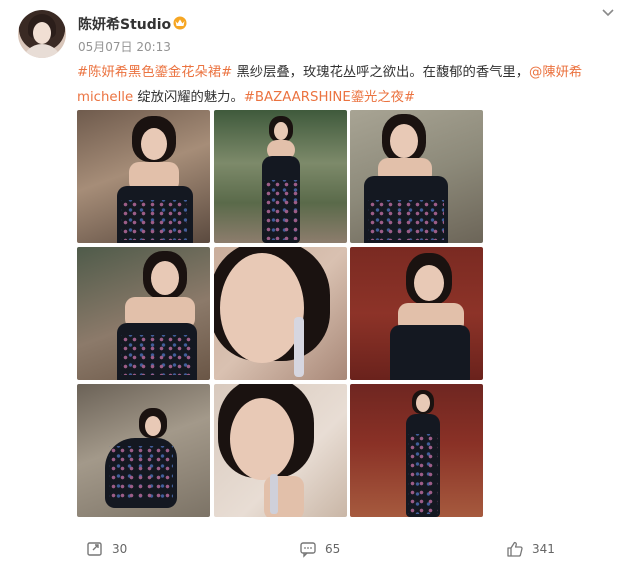 This screenshot has height=565, width=620. I want to click on repost-count: 30, so click(120, 549).